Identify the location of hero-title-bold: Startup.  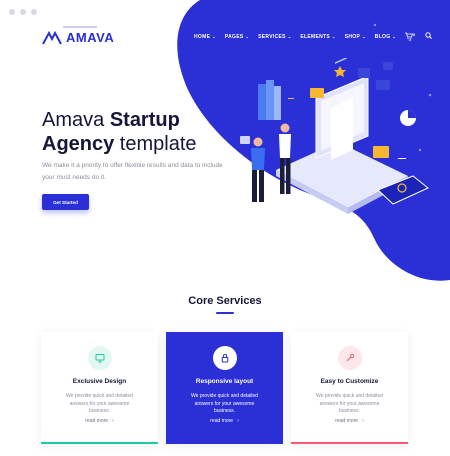
(144, 120).